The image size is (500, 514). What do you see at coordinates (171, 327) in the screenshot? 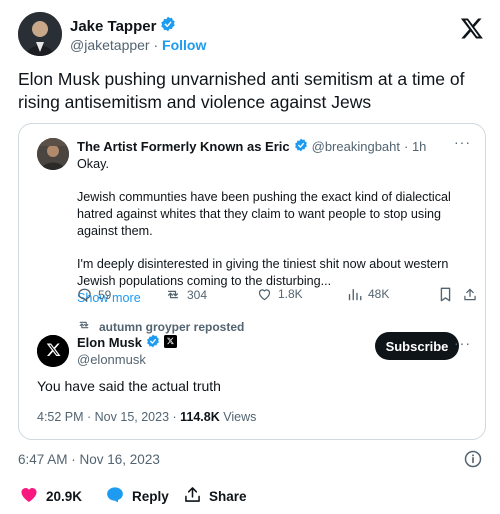
I see `repost-label: autumn groyper reposted` at bounding box center [171, 327].